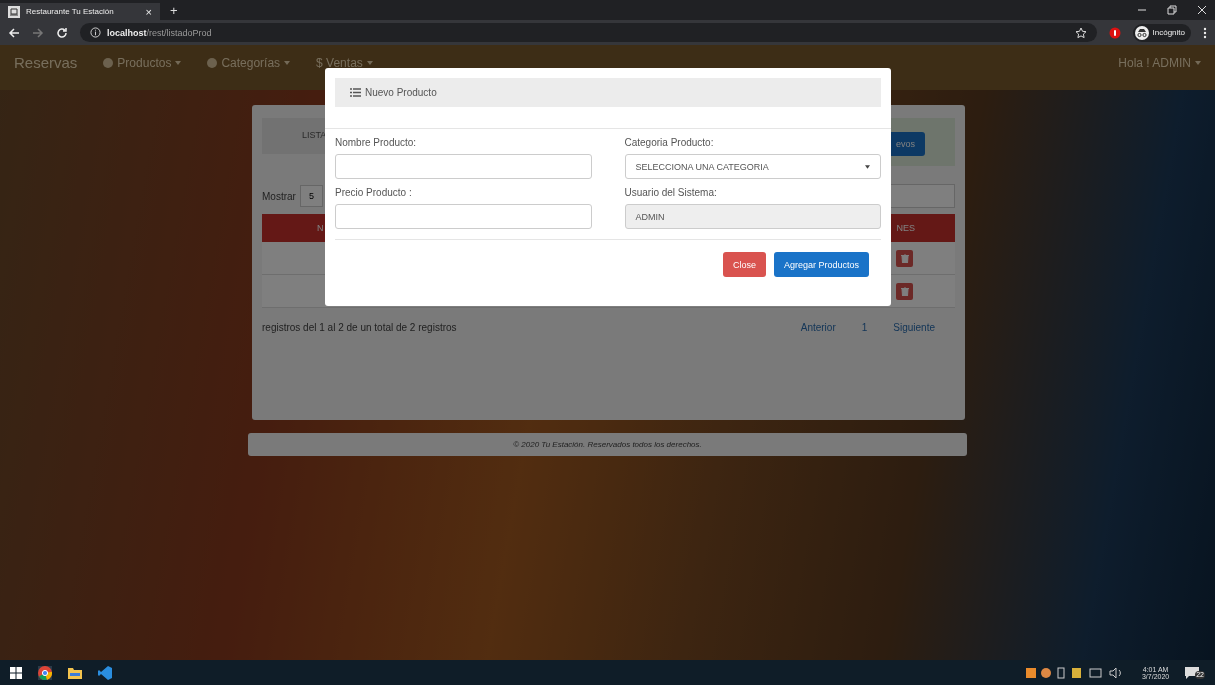 The image size is (1215, 685). Describe the element at coordinates (70, 11) in the screenshot. I see `tab-title: Restaurante Tu Estación` at that location.